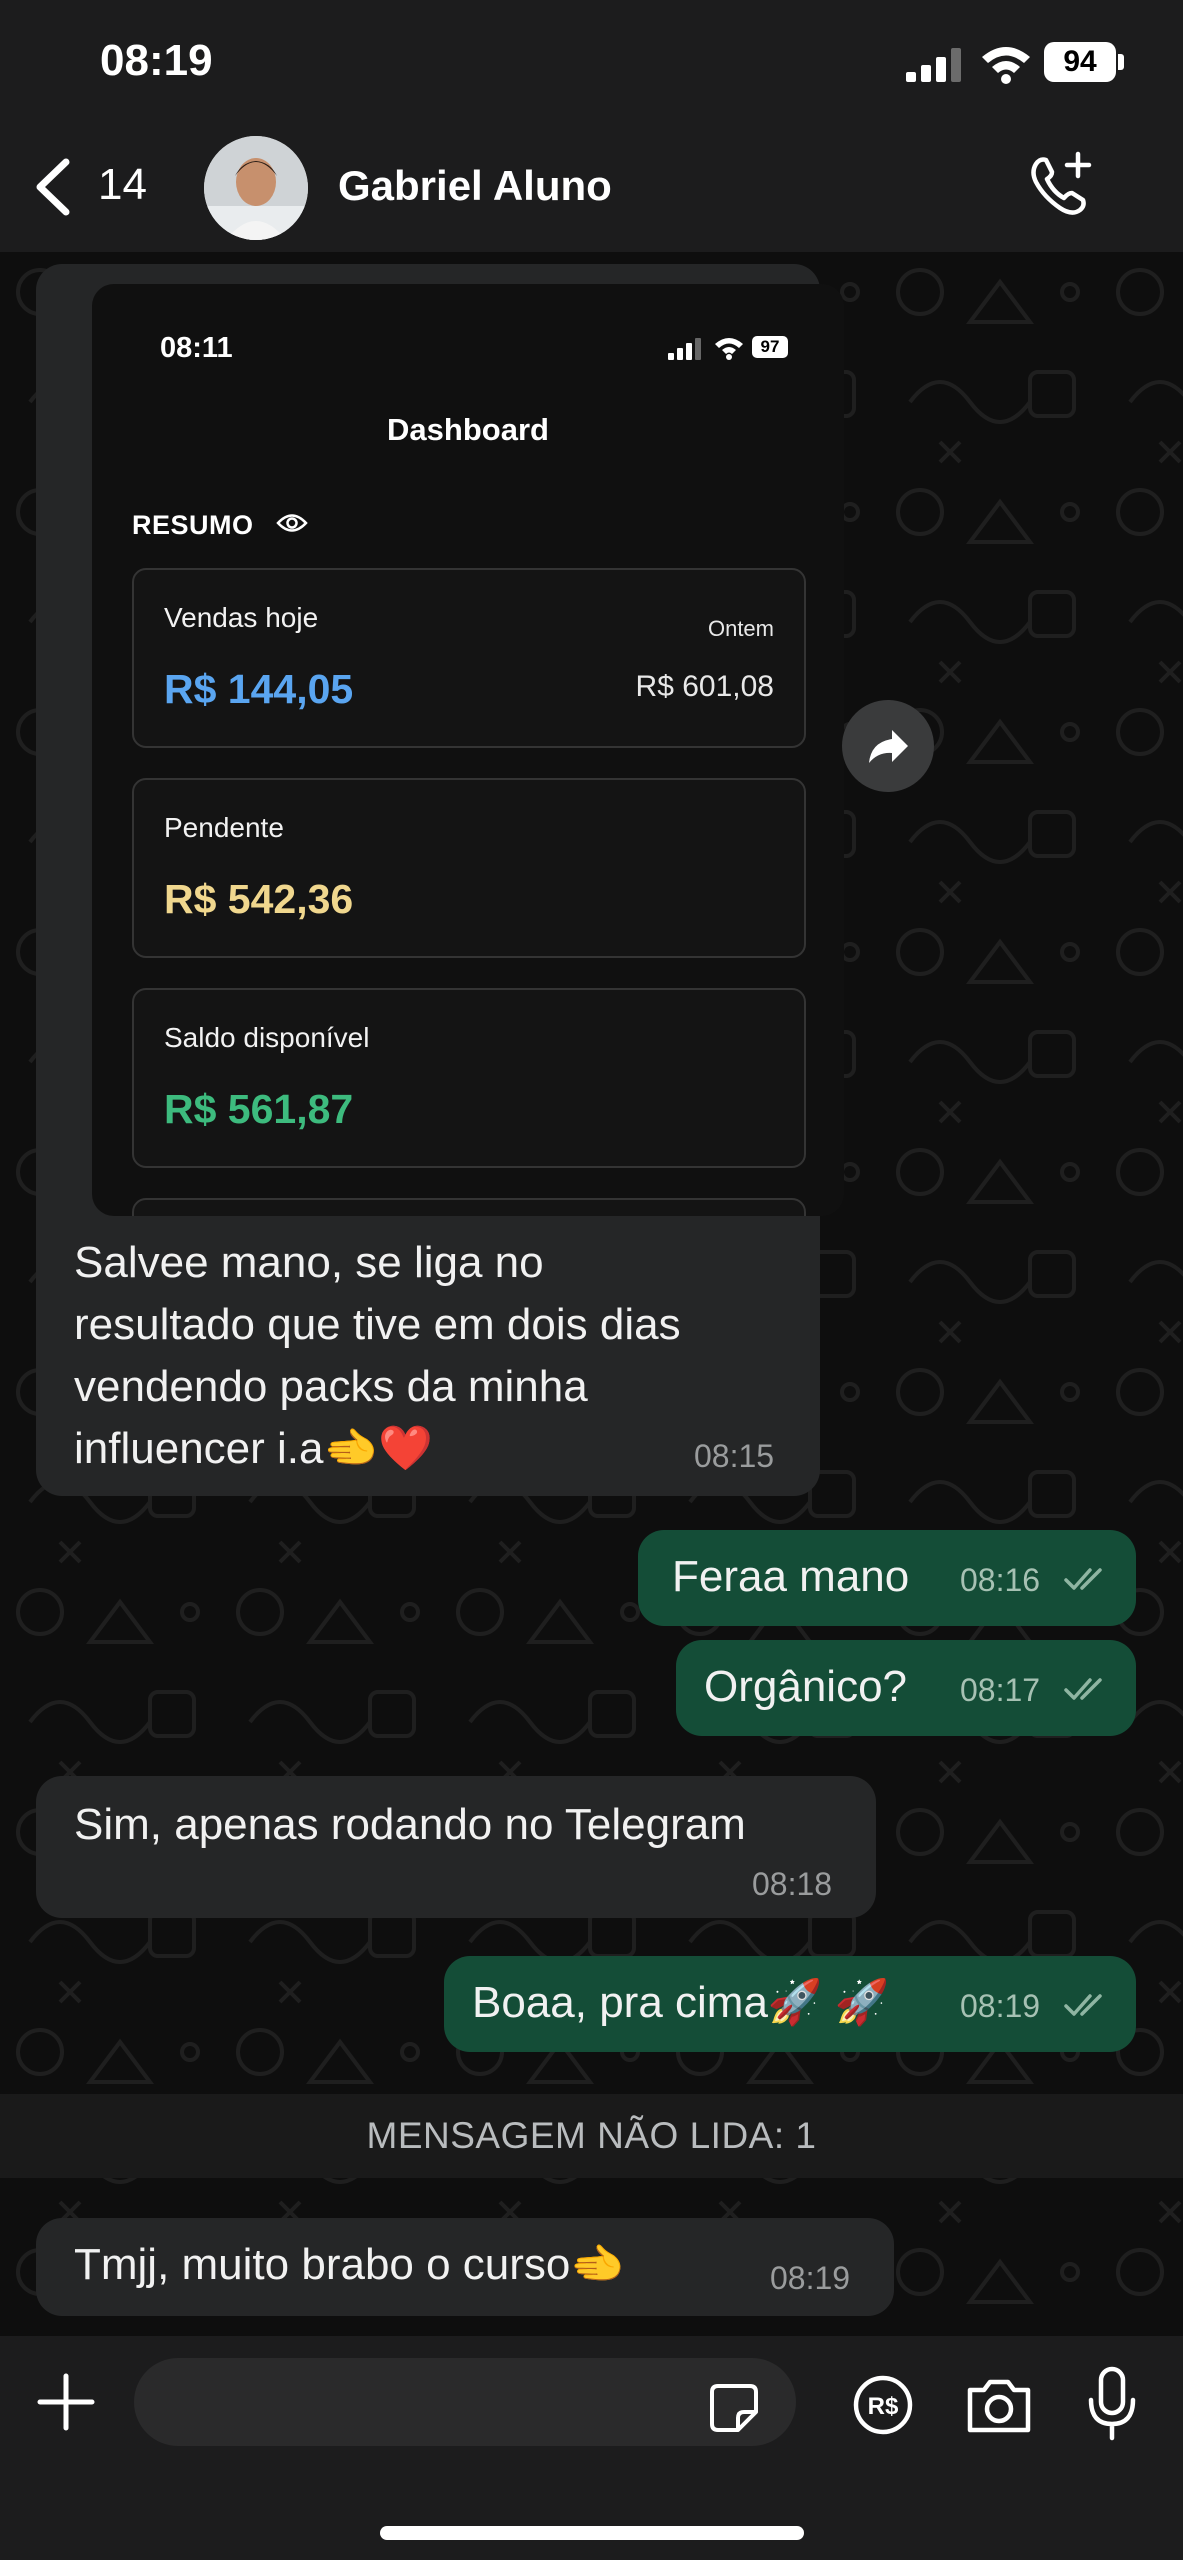 The height and width of the screenshot is (2560, 1183). I want to click on message-text-line: influencer i.a🫲❤️, so click(254, 1448).